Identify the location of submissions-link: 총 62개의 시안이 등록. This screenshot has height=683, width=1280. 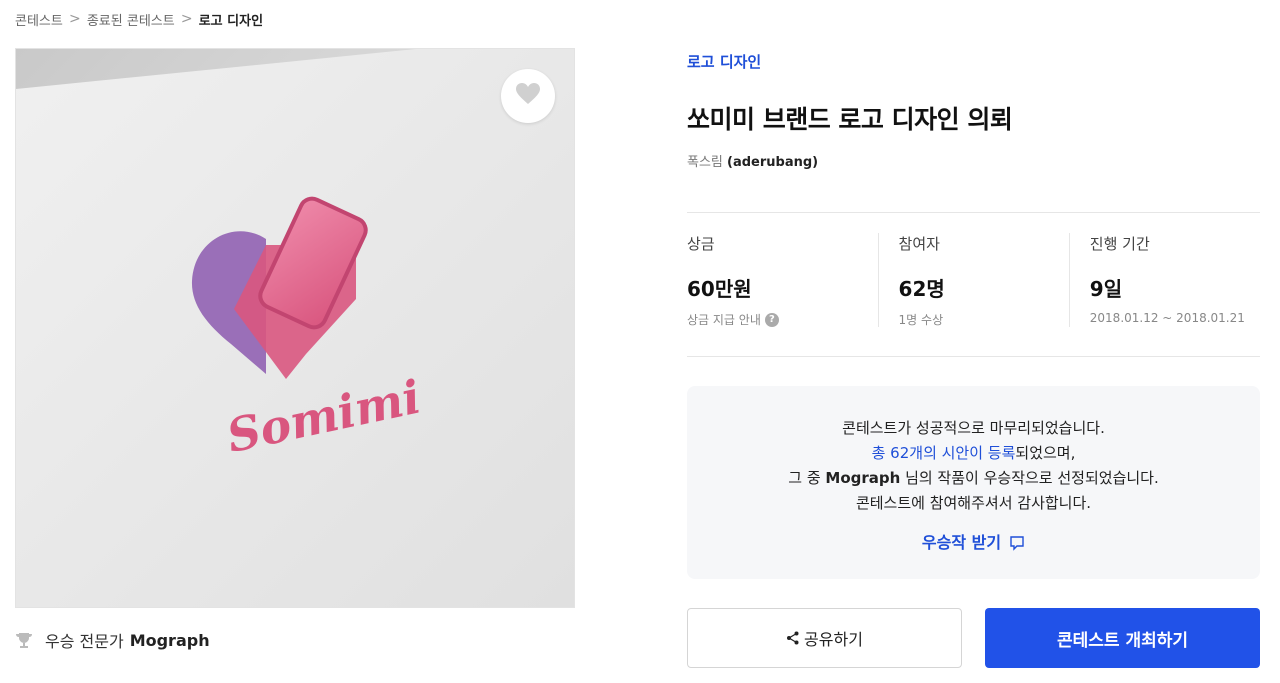
(944, 453).